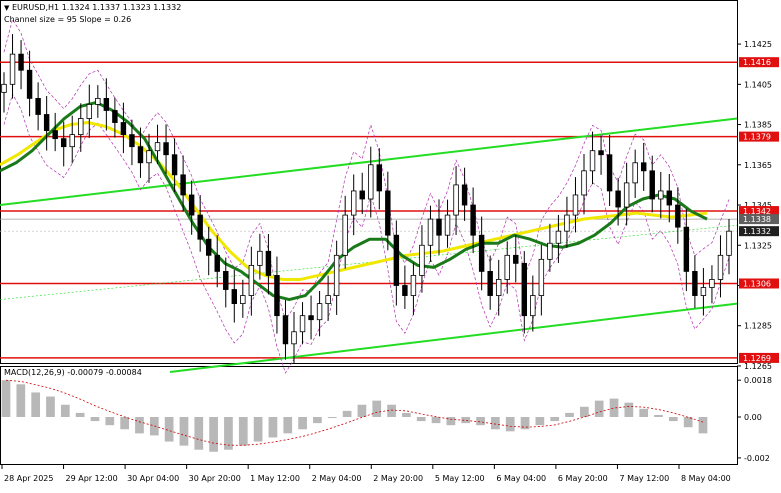 Image resolution: width=781 pixels, height=493 pixels. What do you see at coordinates (73, 372) in the screenshot?
I see `macd-label: MACD(12,26,9) -0.00079 -0.00084` at bounding box center [73, 372].